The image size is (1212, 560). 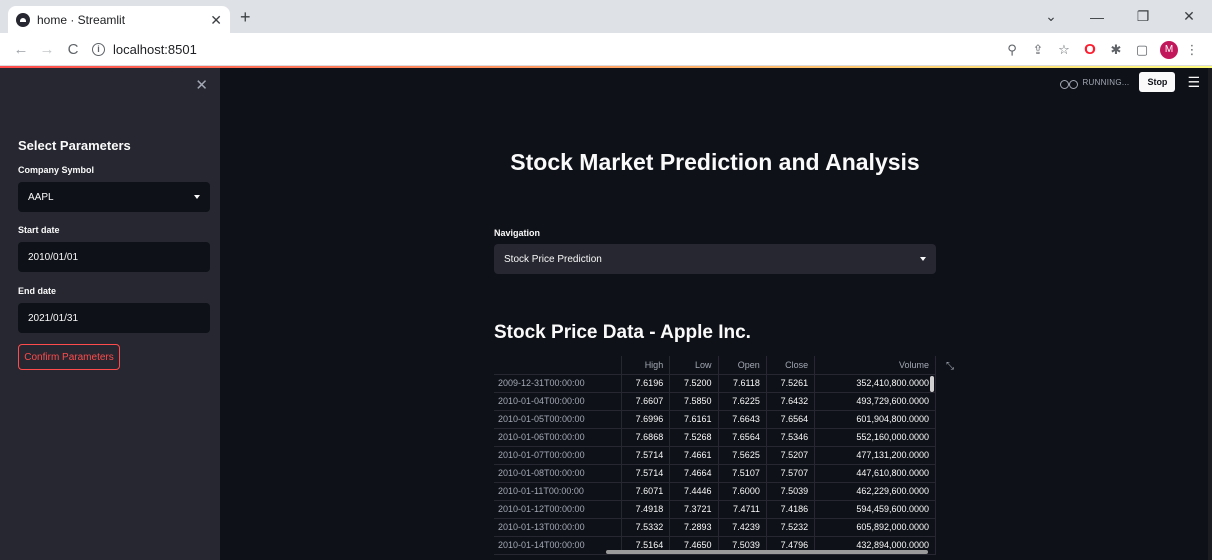 What do you see at coordinates (694, 527) in the screenshot?
I see `table-cell: 7.2893` at bounding box center [694, 527].